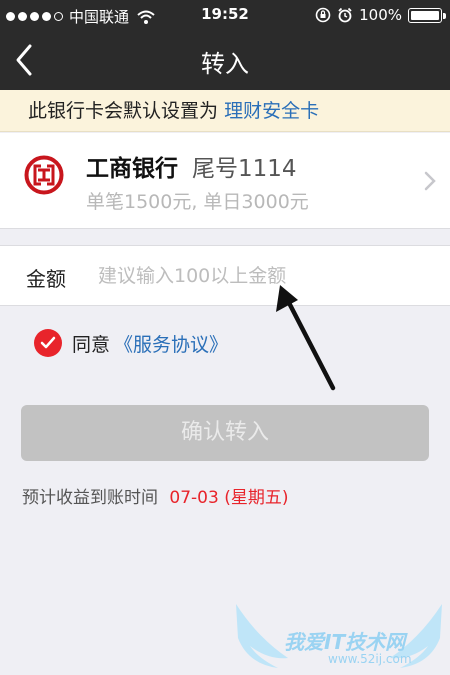  I want to click on page-title: 转入, so click(225, 64).